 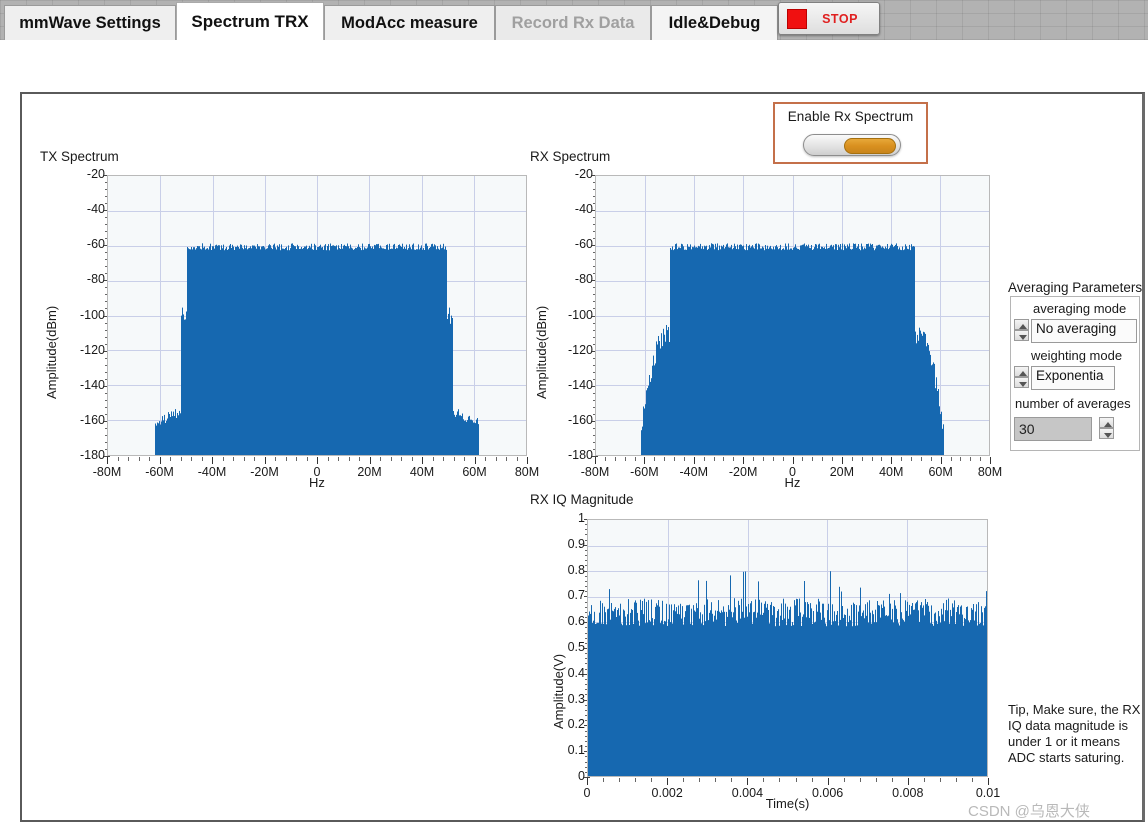 I want to click on weighting-mode-value: Exponentia, so click(x=1073, y=378).